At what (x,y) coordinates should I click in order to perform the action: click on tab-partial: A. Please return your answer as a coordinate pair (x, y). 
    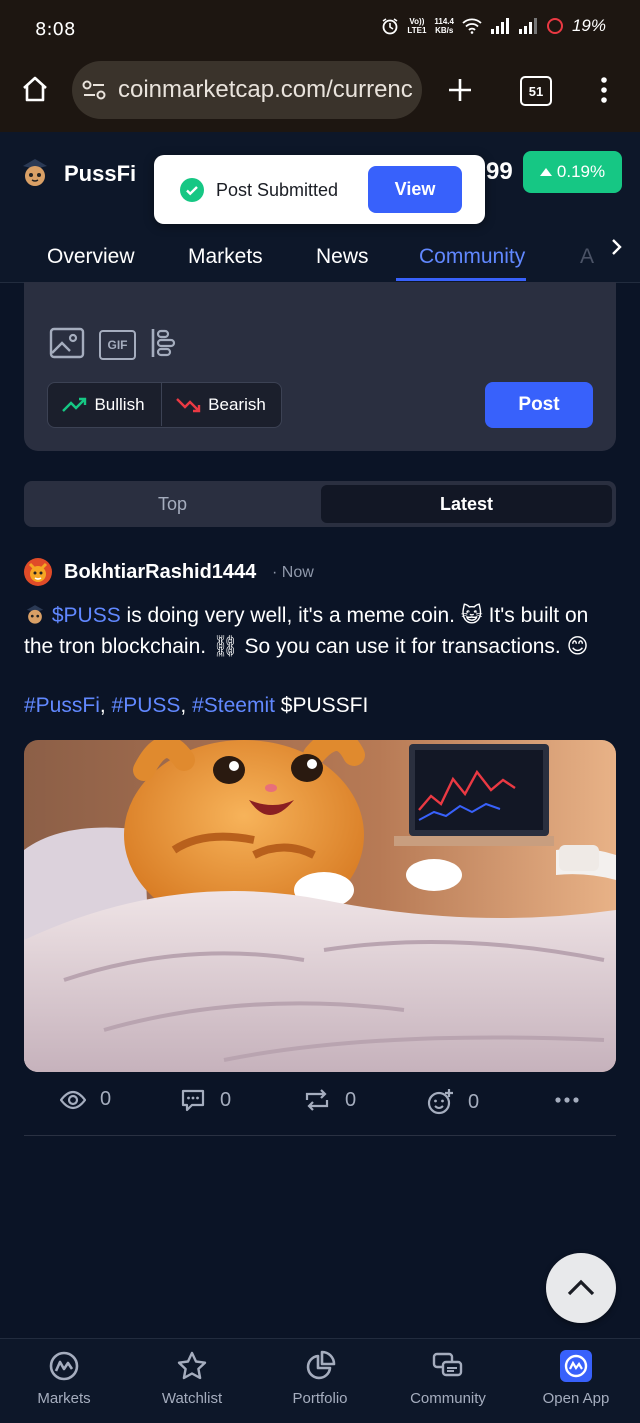
    Looking at the image, I should click on (587, 257).